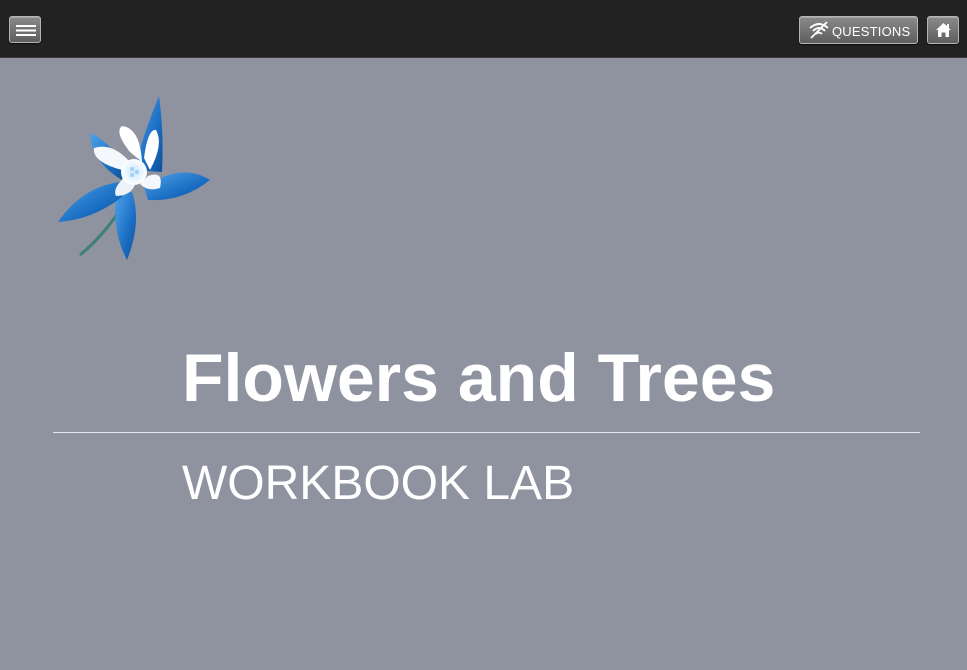  What do you see at coordinates (871, 31) in the screenshot?
I see `questions-label: QUESTIONS` at bounding box center [871, 31].